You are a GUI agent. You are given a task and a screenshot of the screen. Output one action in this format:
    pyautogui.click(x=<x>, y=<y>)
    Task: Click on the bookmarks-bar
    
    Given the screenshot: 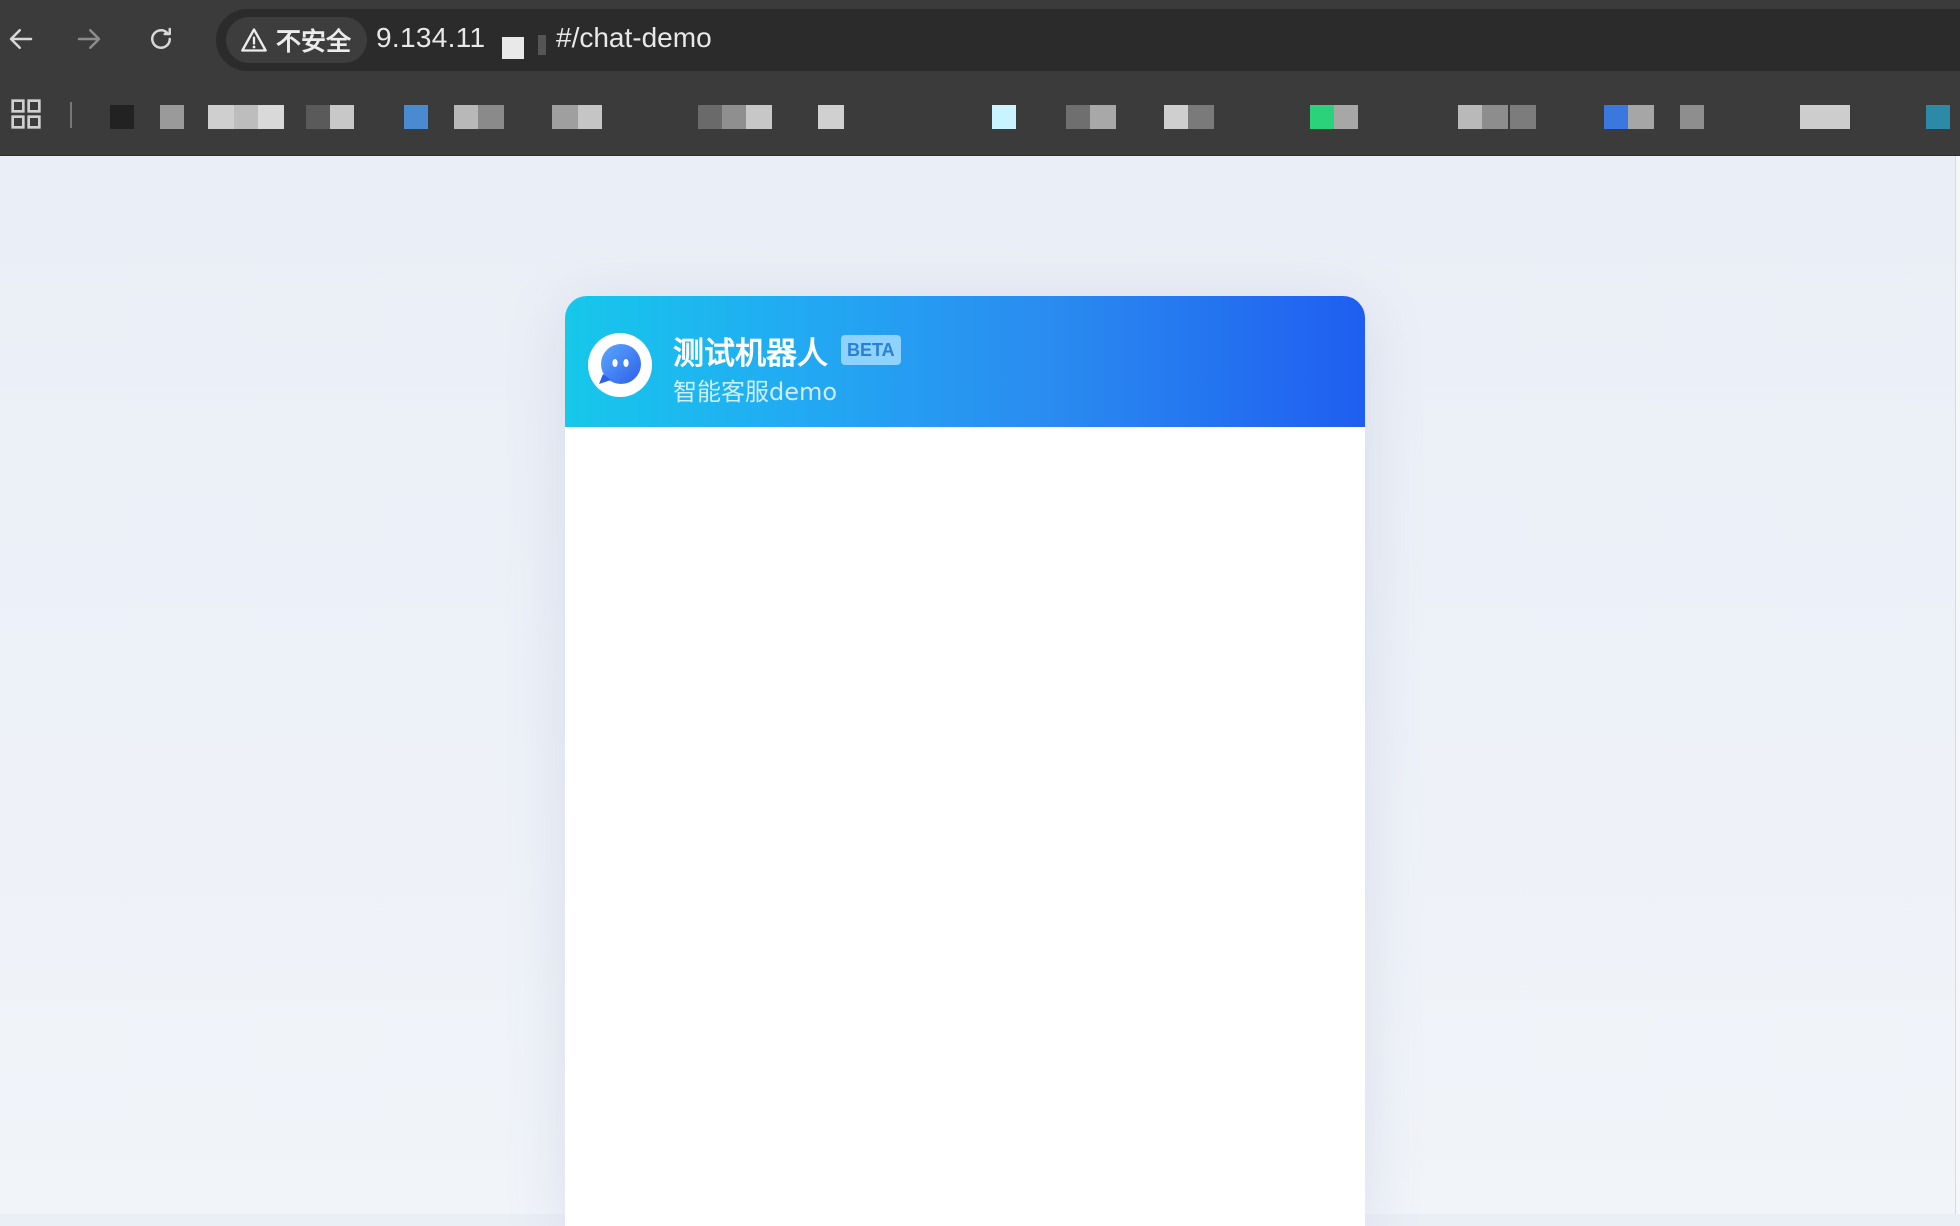 What is the action you would take?
    pyautogui.click(x=980, y=117)
    